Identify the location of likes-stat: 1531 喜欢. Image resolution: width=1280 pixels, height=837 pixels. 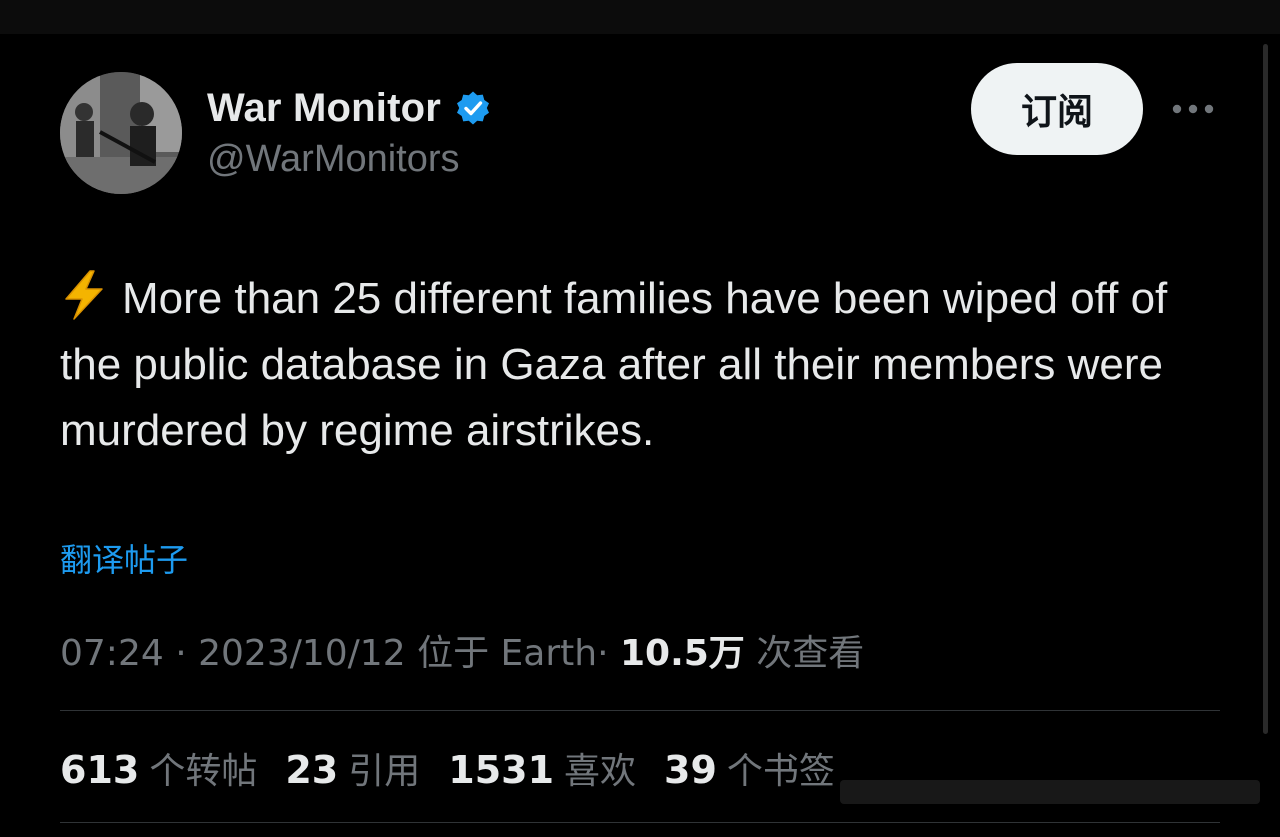
(542, 768).